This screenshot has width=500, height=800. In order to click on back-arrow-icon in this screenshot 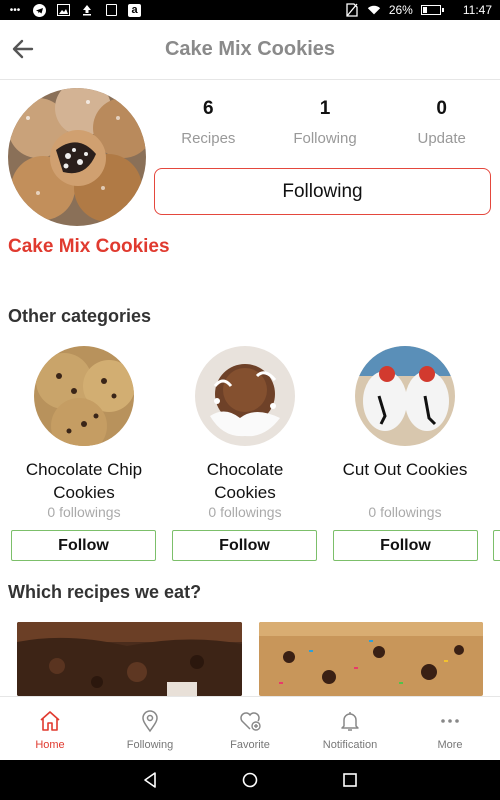, I will do `click(23, 49)`.